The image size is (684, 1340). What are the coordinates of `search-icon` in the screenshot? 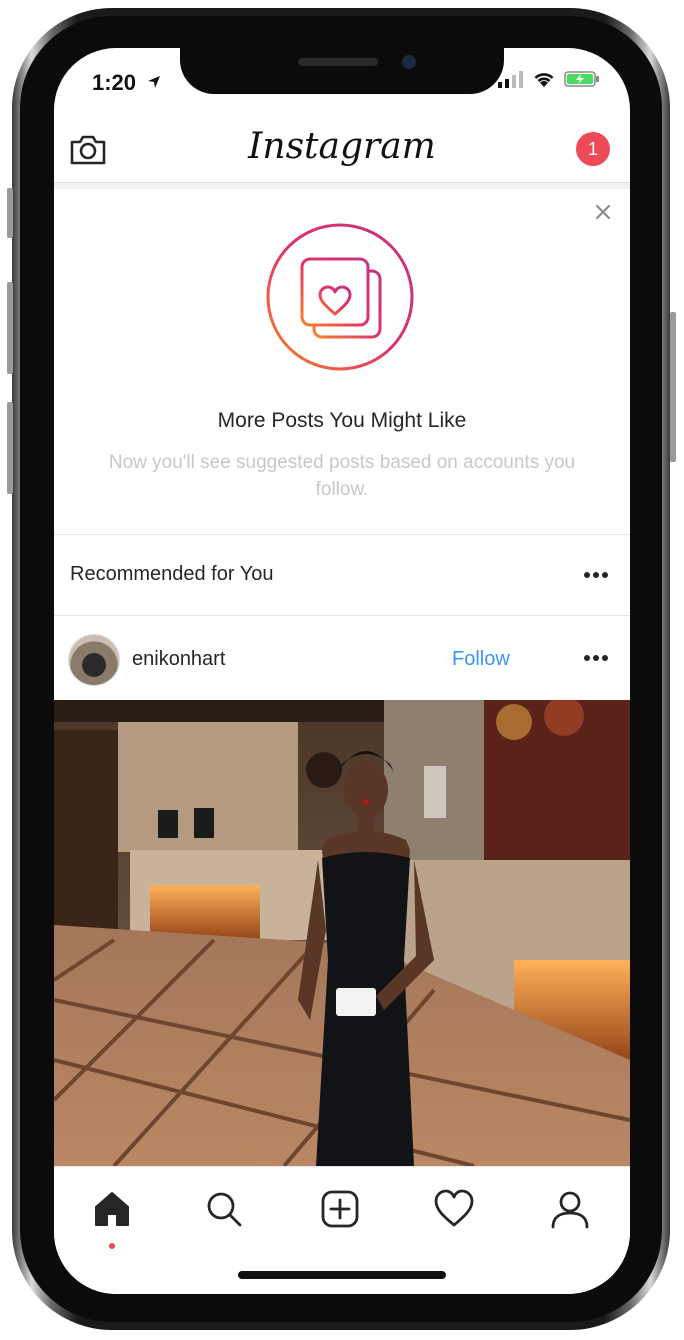 It's located at (224, 1209).